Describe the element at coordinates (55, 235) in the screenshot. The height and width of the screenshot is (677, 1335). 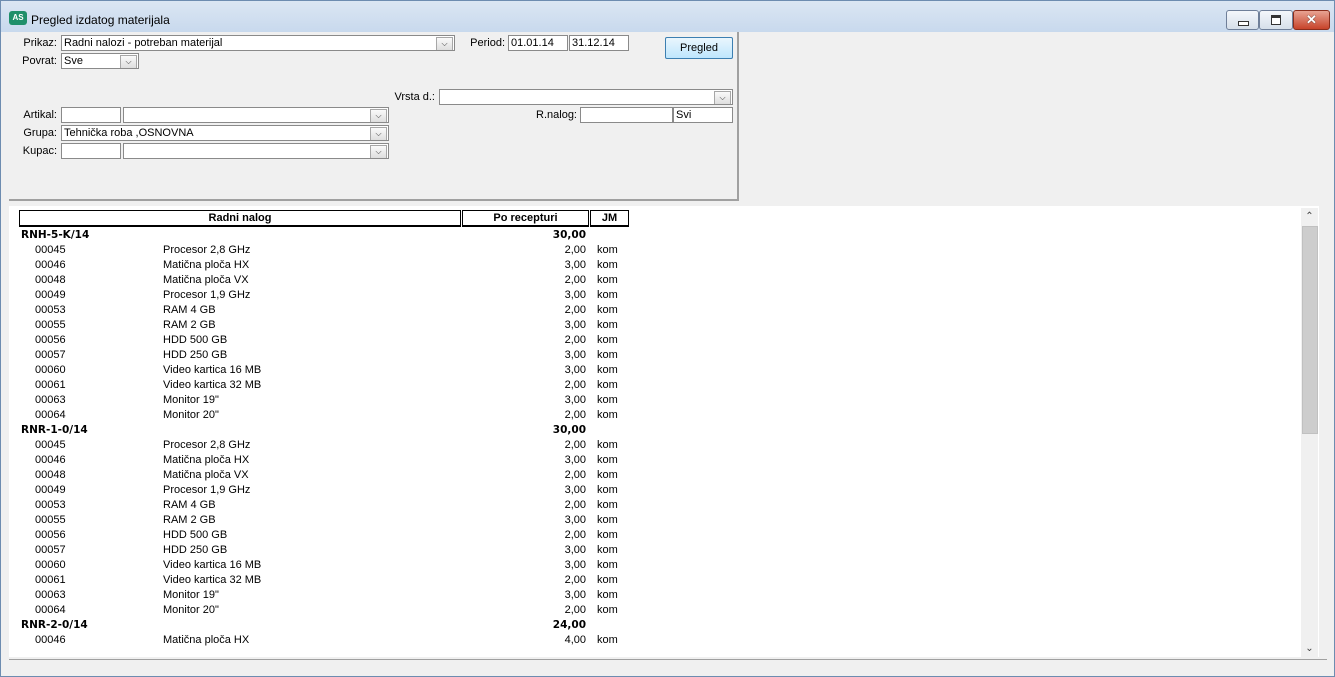
I see `group-name: RNH-5-K/14` at that location.